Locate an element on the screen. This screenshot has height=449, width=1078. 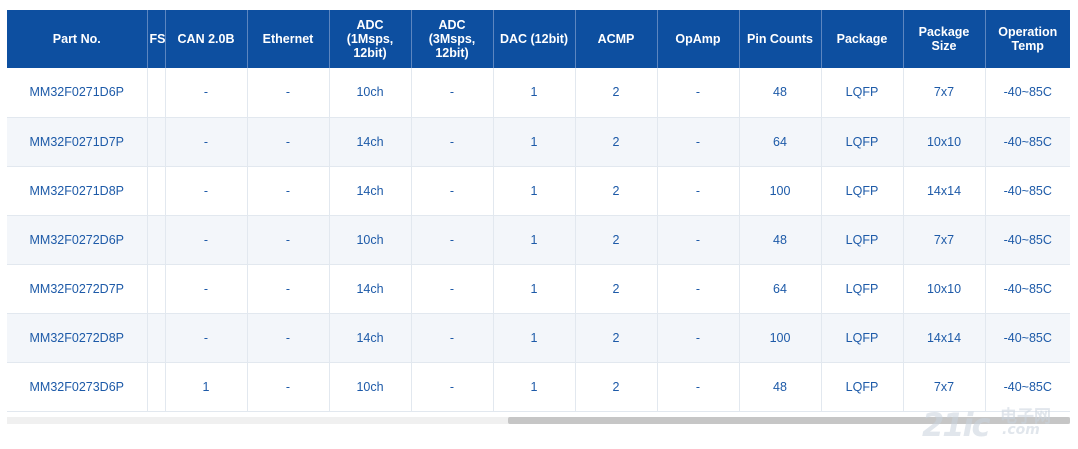
column-header-size: Package Size is located at coordinates (944, 39).